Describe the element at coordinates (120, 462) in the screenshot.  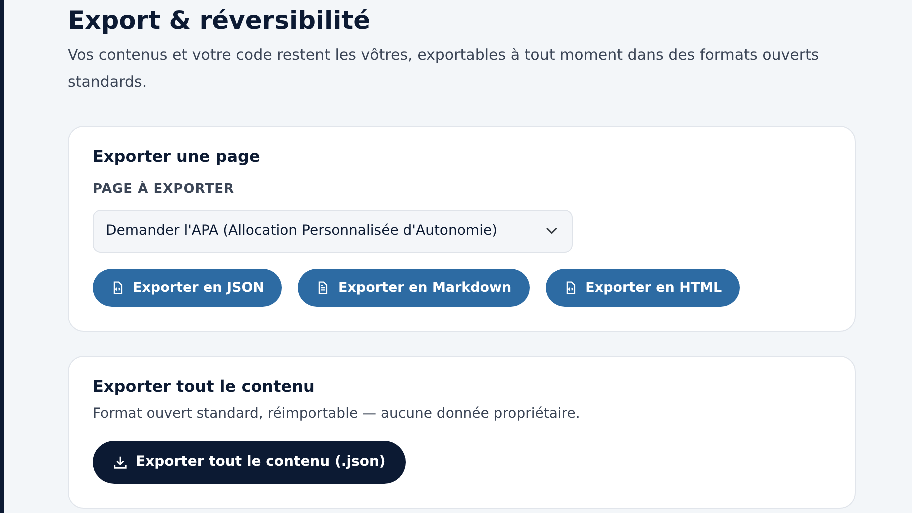
I see `download-icon` at that location.